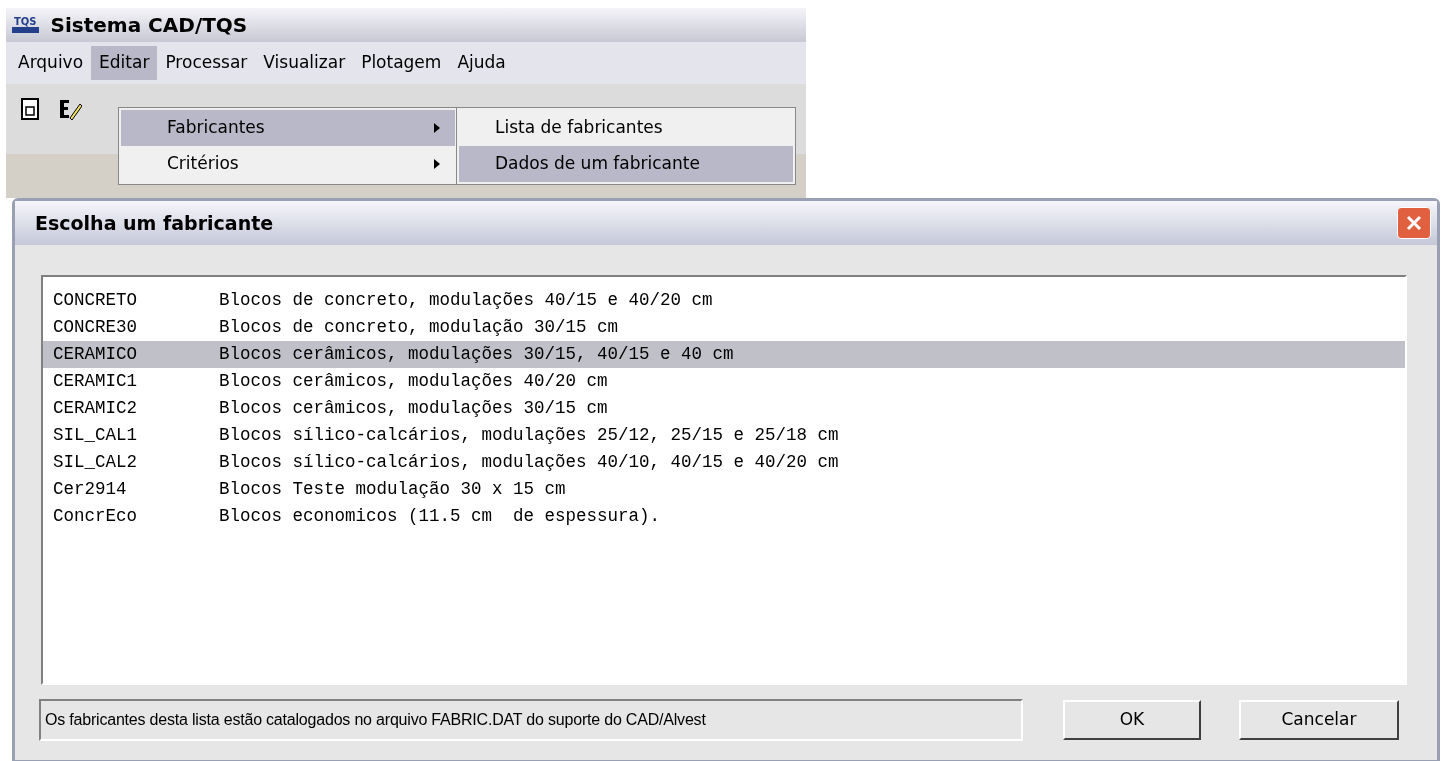 This screenshot has height=761, width=1447. I want to click on ok-button: OK, so click(1132, 720).